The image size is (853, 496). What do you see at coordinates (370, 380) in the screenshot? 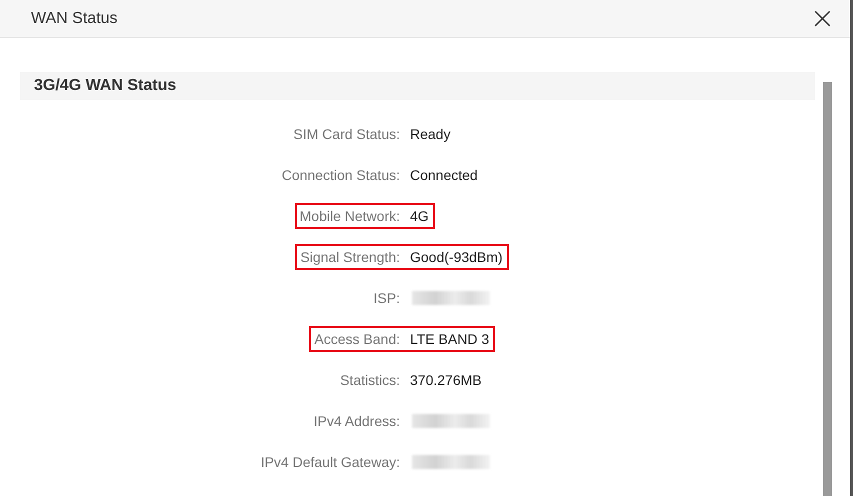
I see `field-label: Statistics:` at bounding box center [370, 380].